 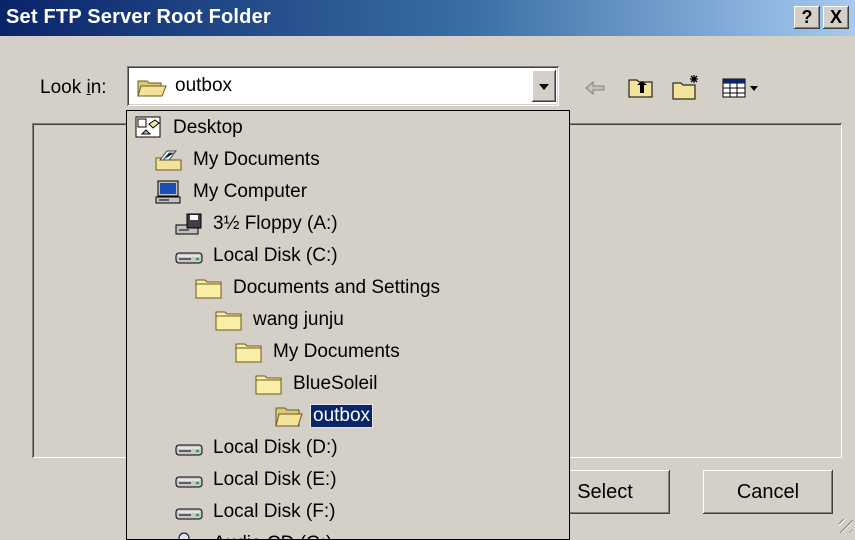 I want to click on dropdown-item-label: BlueSoleil, so click(x=335, y=383).